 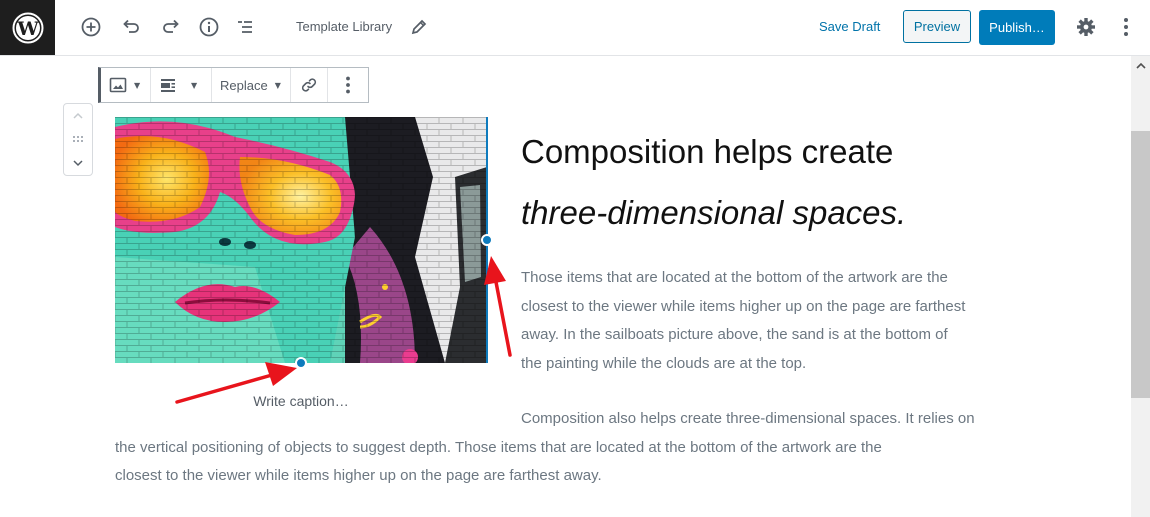 What do you see at coordinates (849, 26) in the screenshot?
I see `save-draft-button: Save Draft` at bounding box center [849, 26].